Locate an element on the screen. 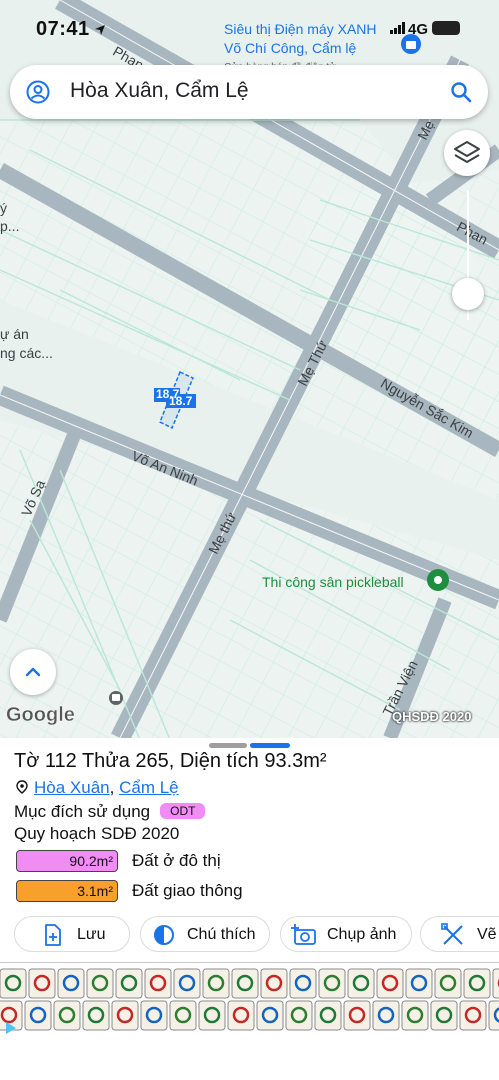  layers-button is located at coordinates (467, 153).